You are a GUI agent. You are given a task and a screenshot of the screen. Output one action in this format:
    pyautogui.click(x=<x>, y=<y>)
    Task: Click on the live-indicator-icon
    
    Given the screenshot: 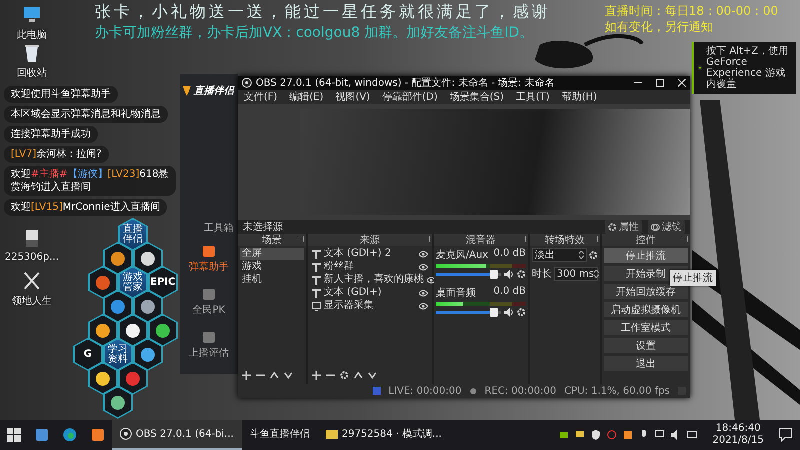 What is the action you would take?
    pyautogui.click(x=376, y=391)
    